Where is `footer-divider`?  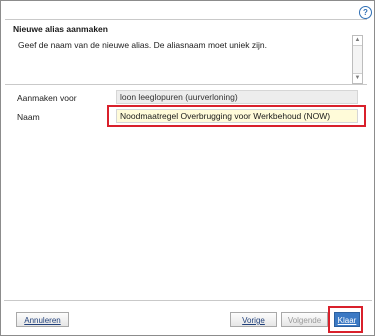 footer-divider is located at coordinates (188, 300).